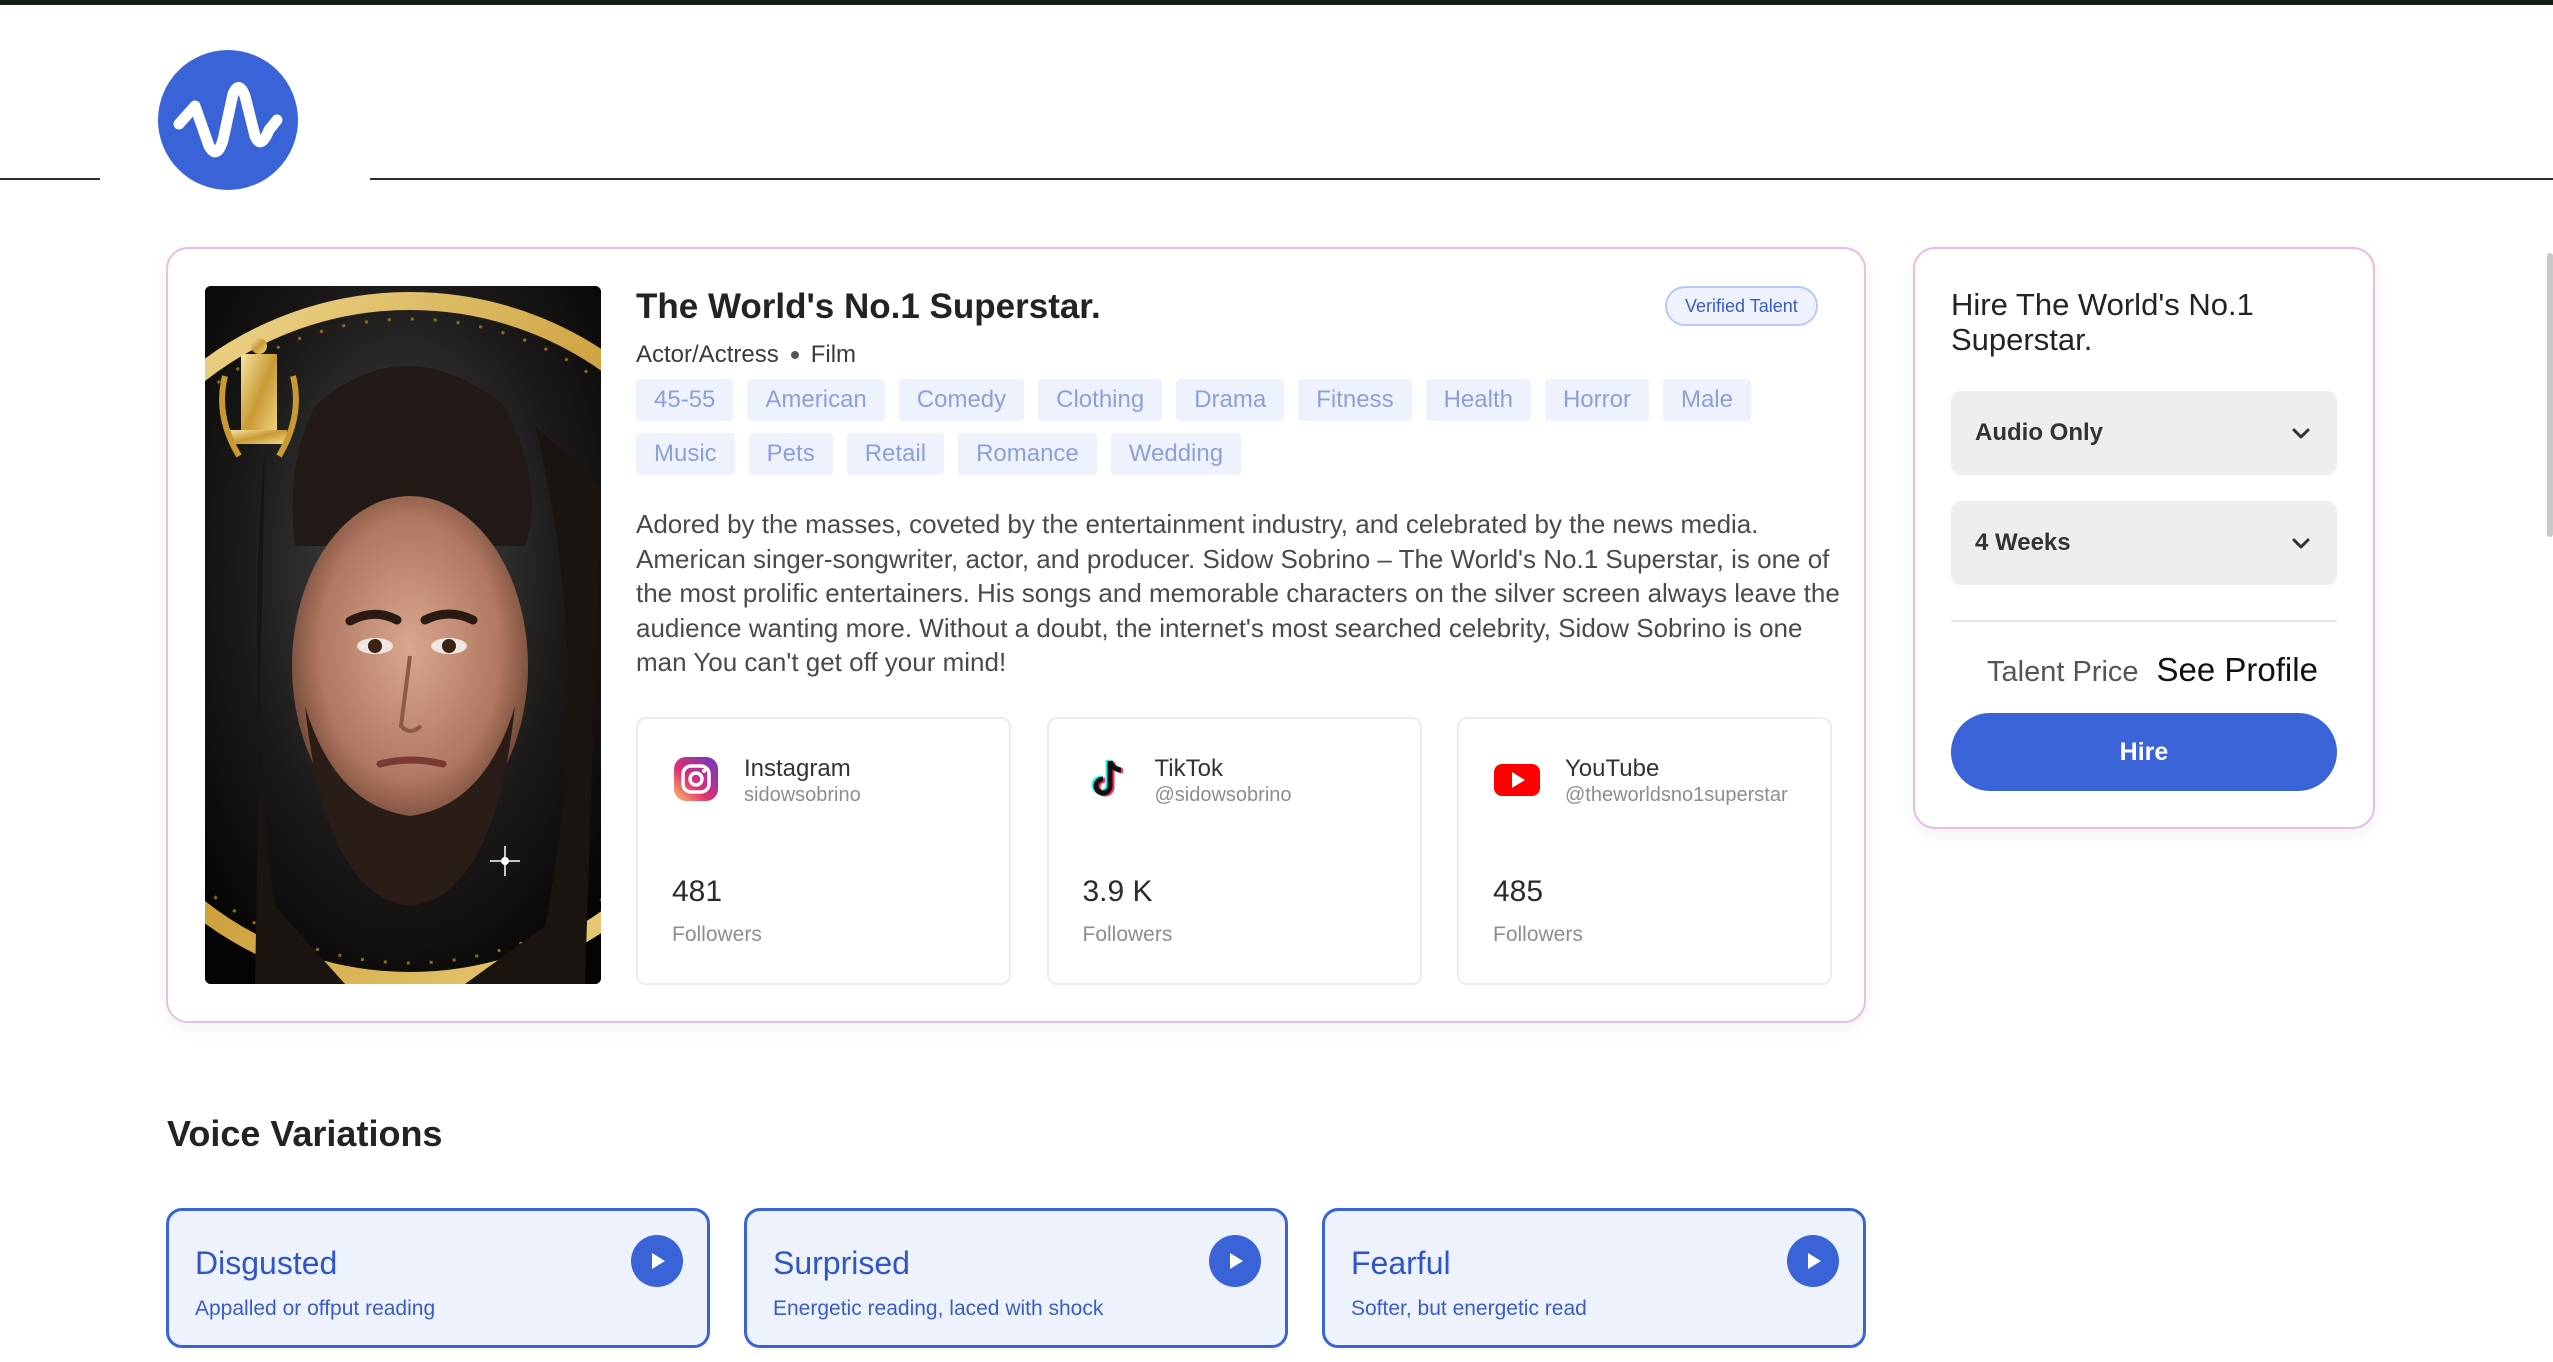 This screenshot has height=1362, width=2553. Describe the element at coordinates (2144, 433) in the screenshot. I see `usage-select: Audio Only` at that location.